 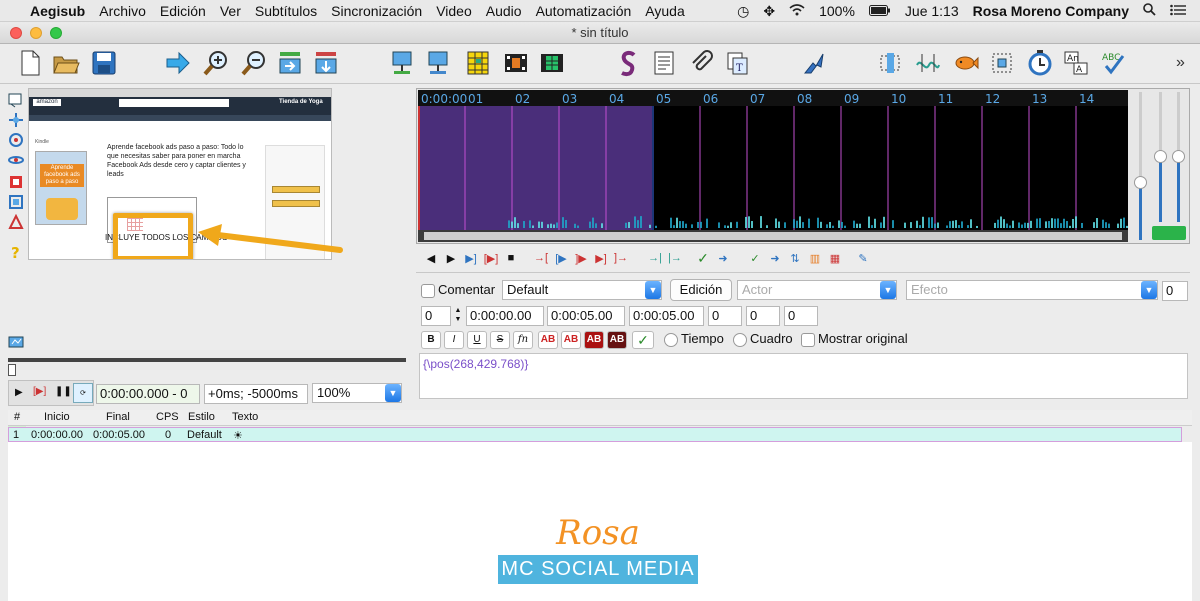 What do you see at coordinates (743, 11) in the screenshot?
I see `time-machine-icon: ◷` at bounding box center [743, 11].